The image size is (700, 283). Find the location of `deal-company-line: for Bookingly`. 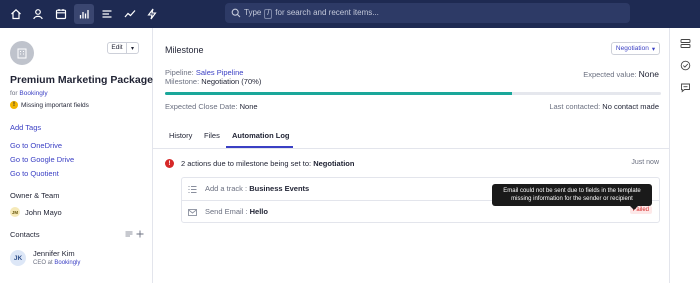

deal-company-line: for Bookingly is located at coordinates (29, 93).